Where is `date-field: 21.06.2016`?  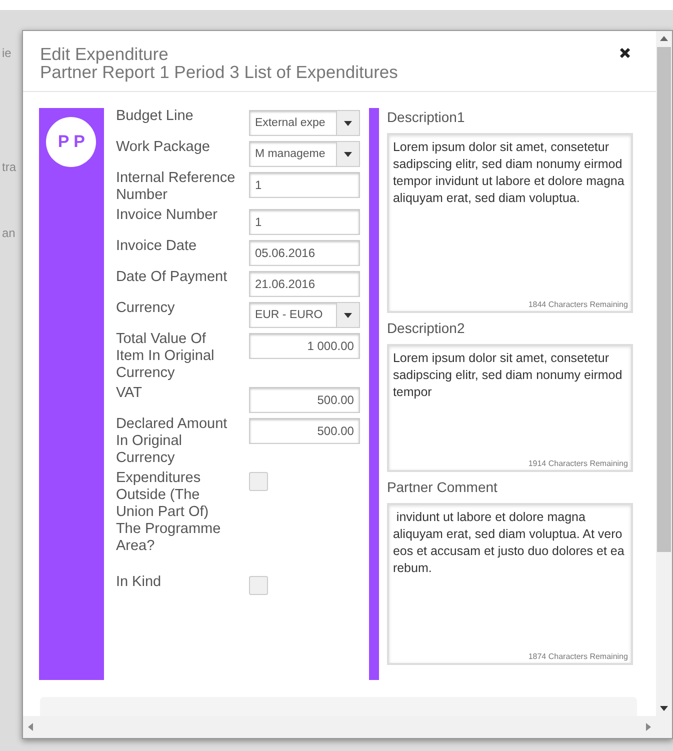 date-field: 21.06.2016 is located at coordinates (304, 284).